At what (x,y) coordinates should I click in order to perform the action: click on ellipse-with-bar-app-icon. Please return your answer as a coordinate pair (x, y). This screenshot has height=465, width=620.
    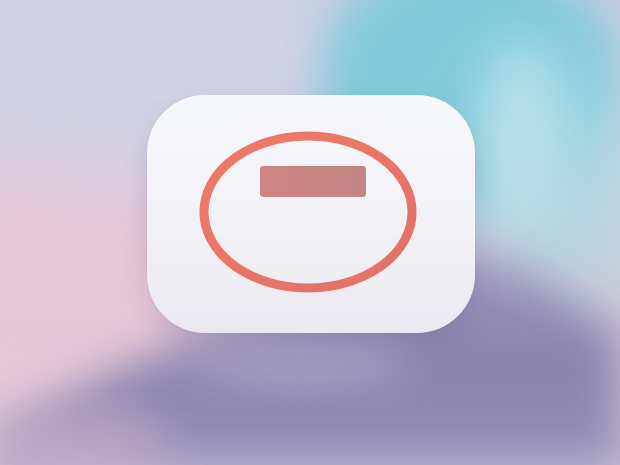
    Looking at the image, I should click on (308, 212).